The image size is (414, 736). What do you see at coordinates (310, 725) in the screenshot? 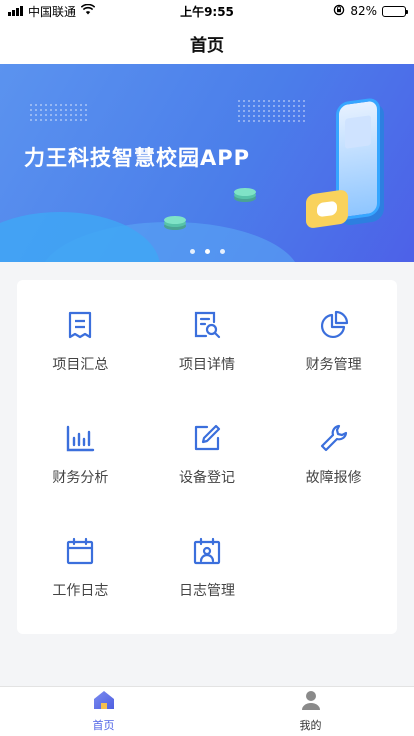
I see `tab-label: 我的` at bounding box center [310, 725].